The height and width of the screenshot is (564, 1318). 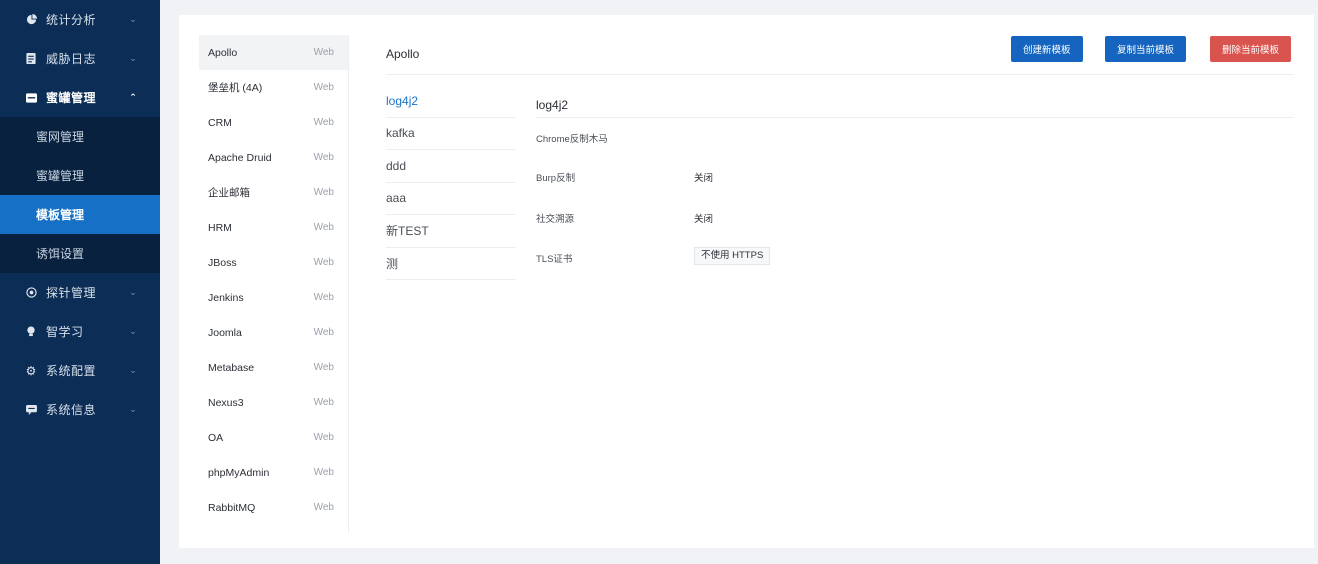 I want to click on template-name: CRM, so click(x=220, y=122).